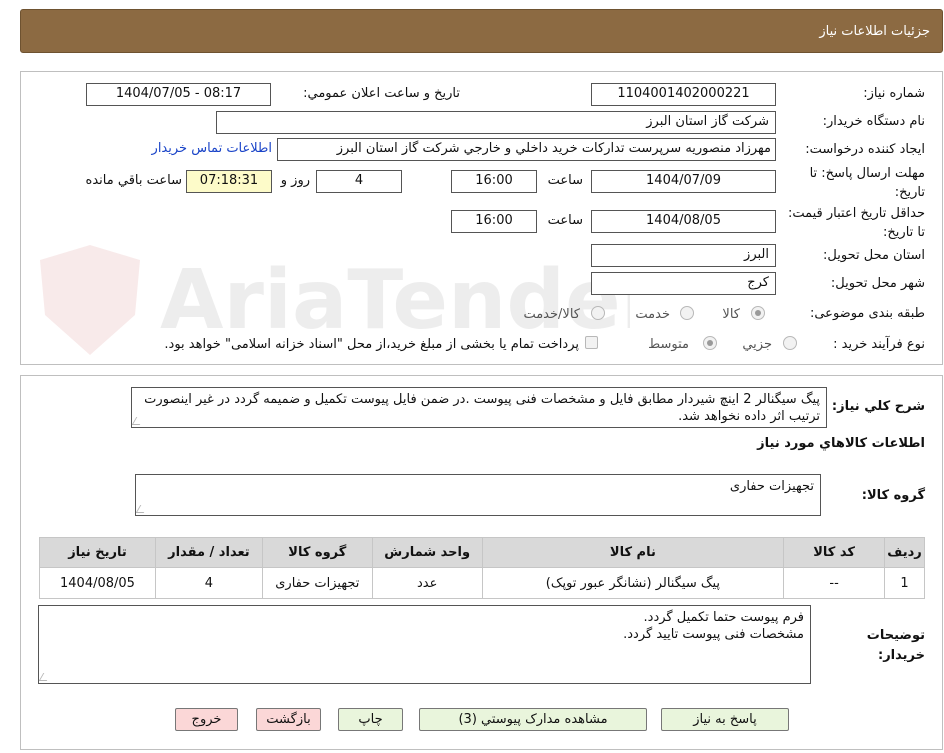 The height and width of the screenshot is (753, 944). I want to click on column-header: رديف, so click(904, 552).